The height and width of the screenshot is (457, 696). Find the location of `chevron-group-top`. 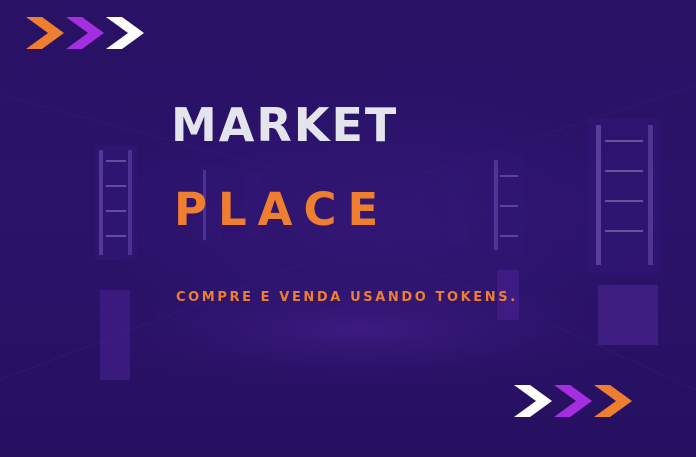

chevron-group-top is located at coordinates (85, 33).